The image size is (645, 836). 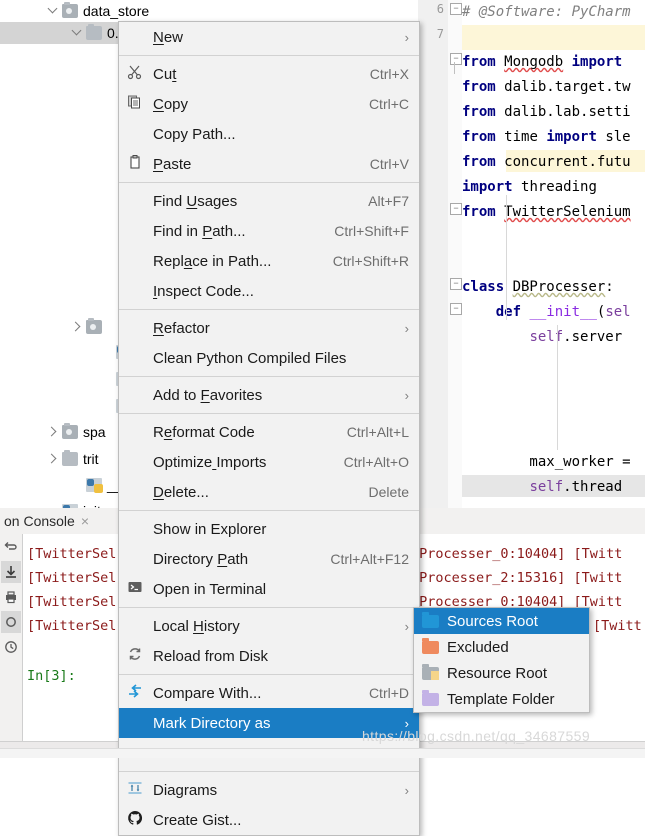 What do you see at coordinates (269, 656) in the screenshot?
I see `menu-item-reload-from-disk: Reload from Disk` at bounding box center [269, 656].